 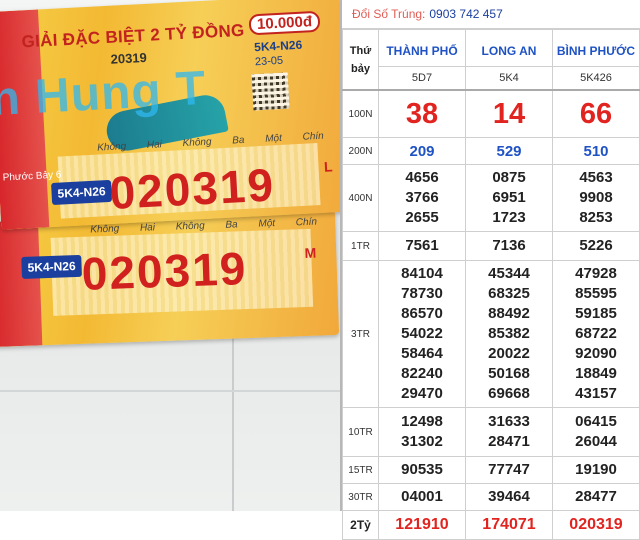 What do you see at coordinates (596, 48) in the screenshot?
I see `province-name: BÌNH PHƯỚC` at bounding box center [596, 48].